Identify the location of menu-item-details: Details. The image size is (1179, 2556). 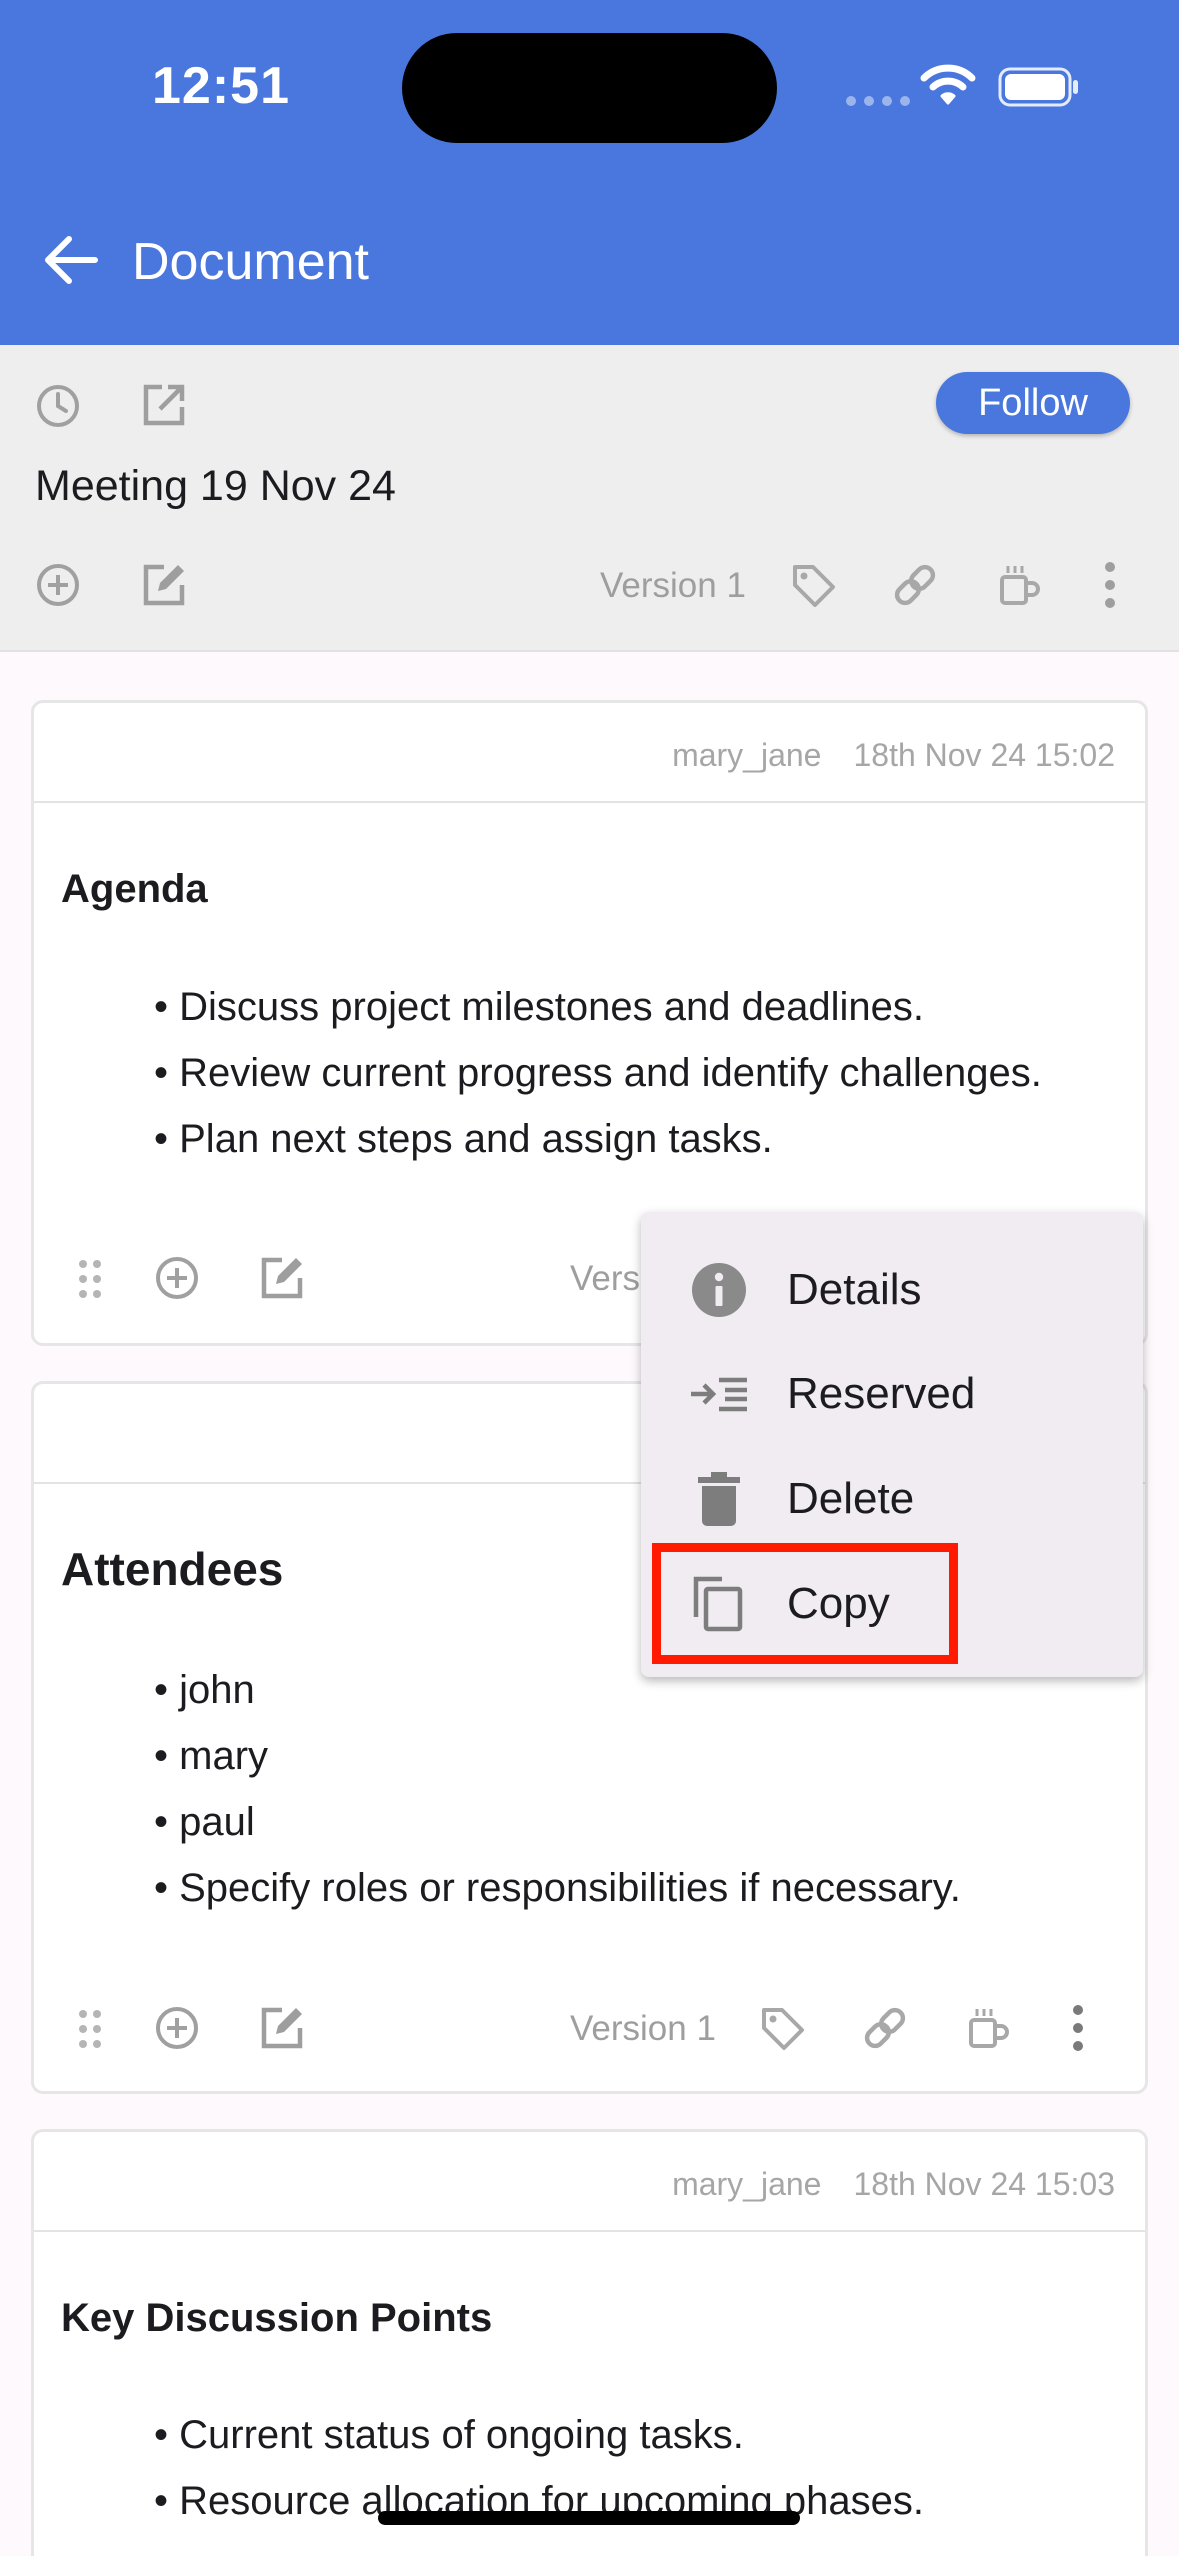
(892, 1290).